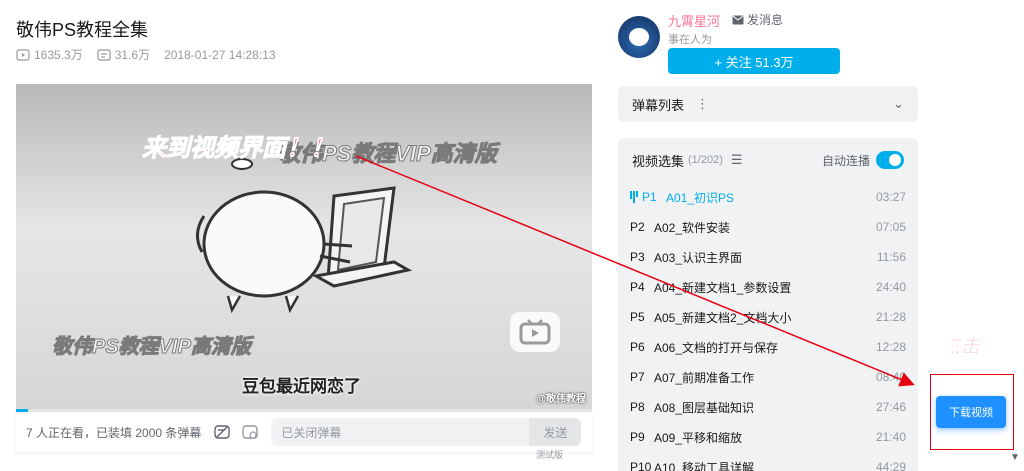 The image size is (1024, 471). What do you see at coordinates (637, 257) in the screenshot?
I see `playlist-item-part: P3` at bounding box center [637, 257].